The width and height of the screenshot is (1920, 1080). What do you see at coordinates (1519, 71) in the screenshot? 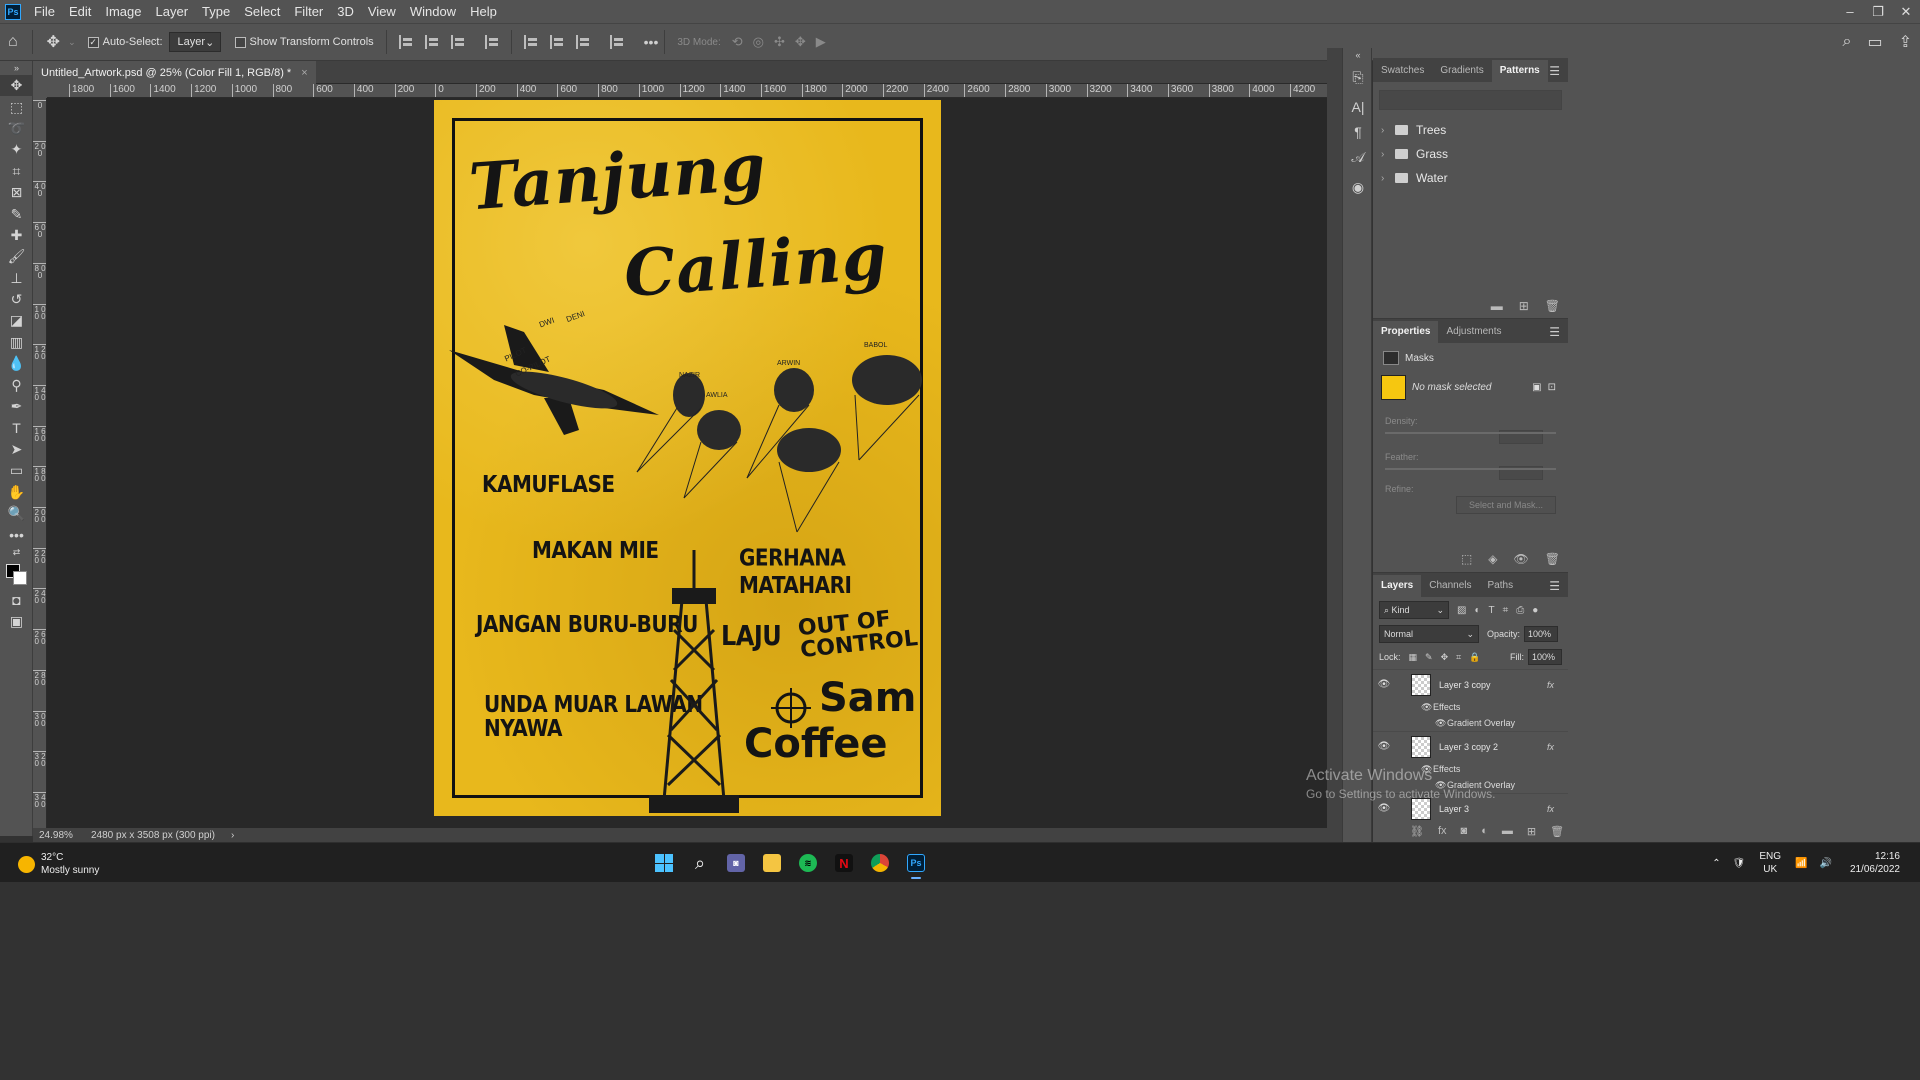
I see `tab-patterns: Patterns` at bounding box center [1519, 71].